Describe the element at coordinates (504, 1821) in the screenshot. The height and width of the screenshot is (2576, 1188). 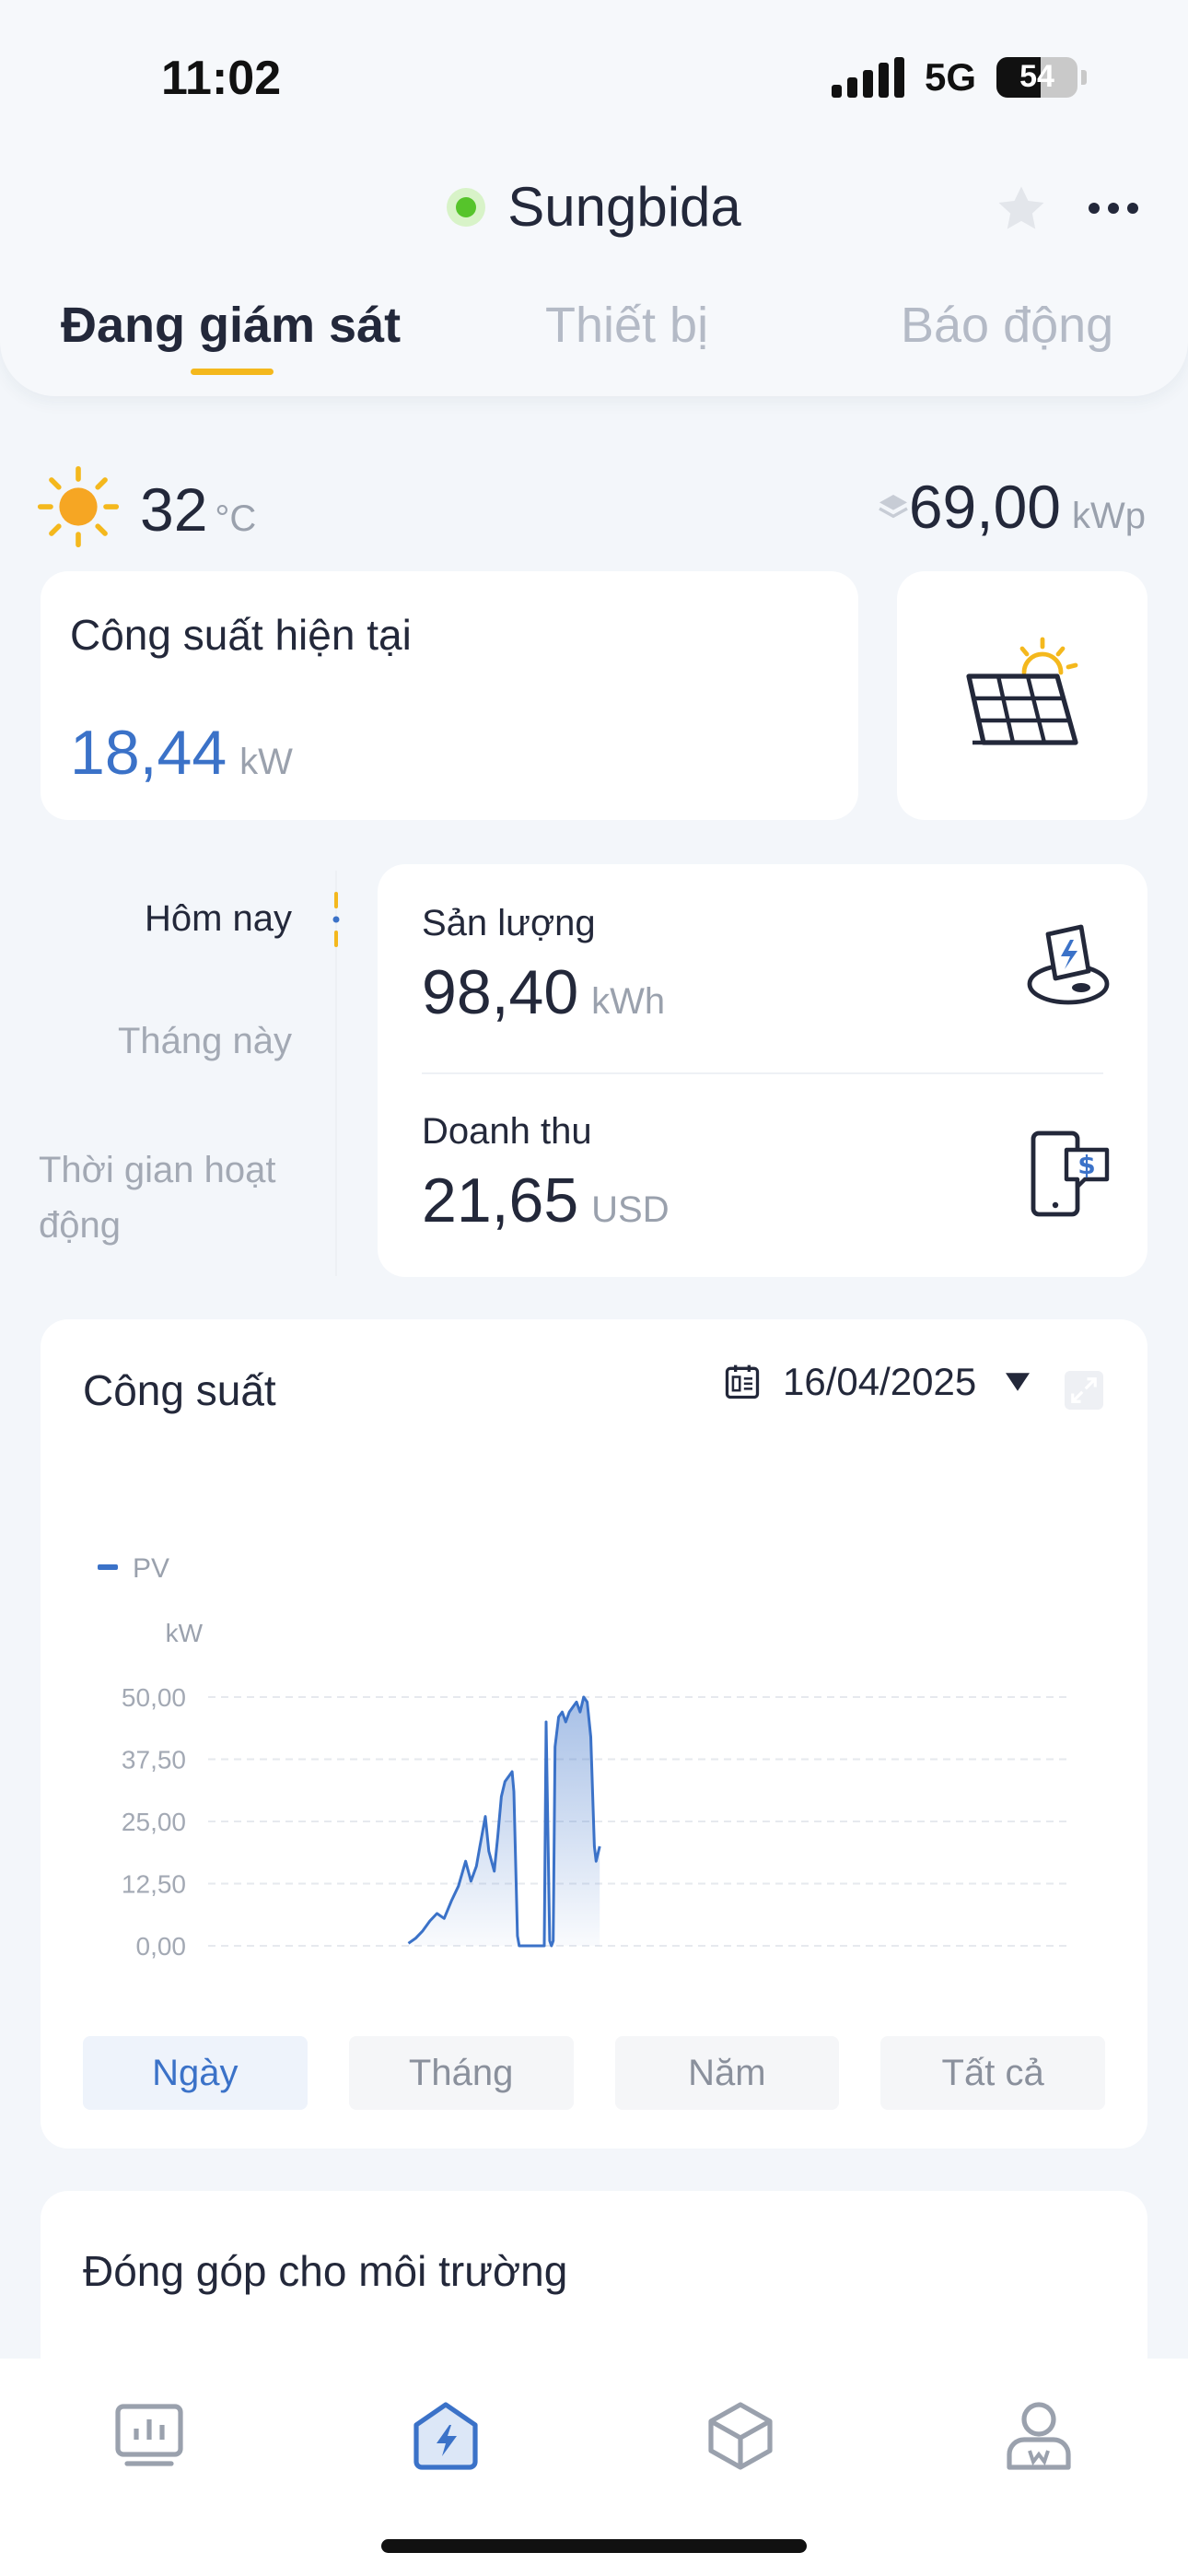
I see `series-area-pv` at that location.